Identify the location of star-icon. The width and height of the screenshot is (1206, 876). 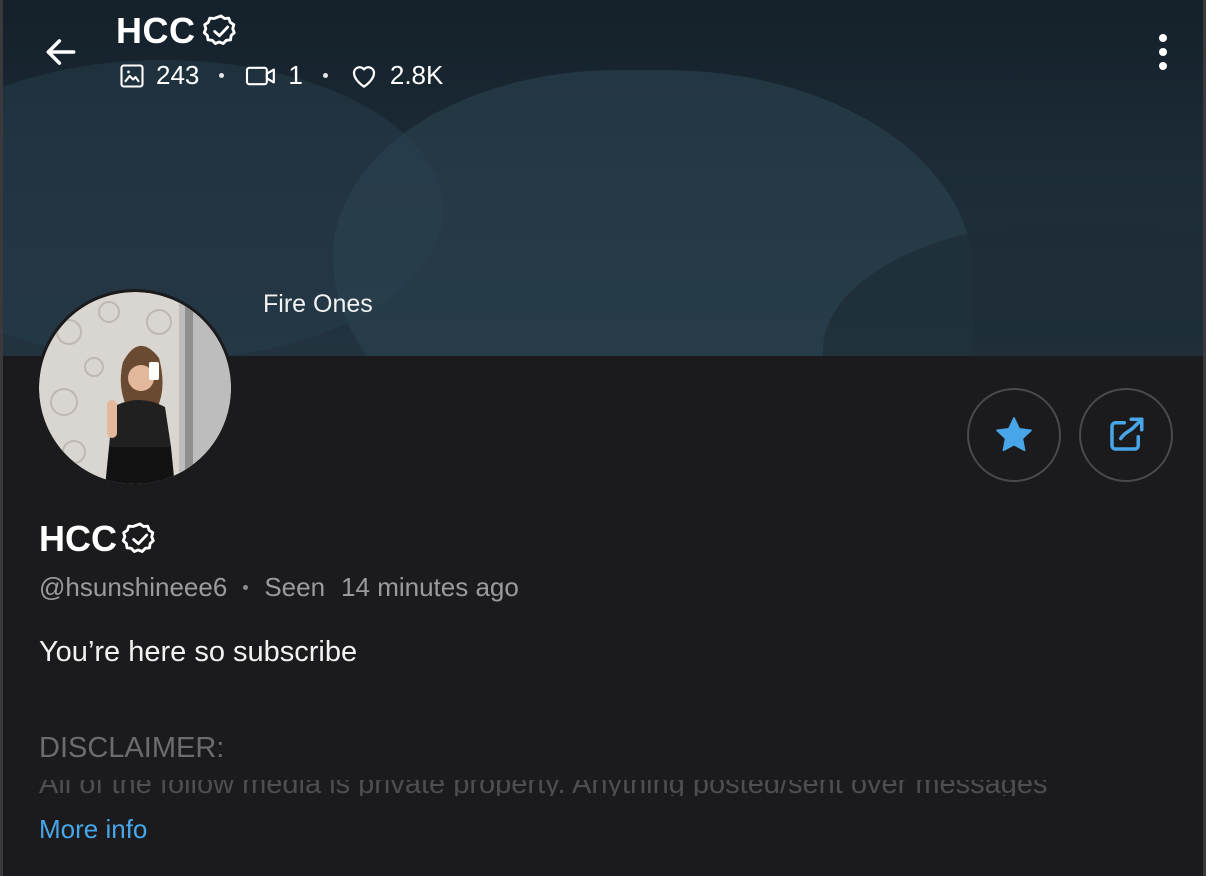
(1014, 434).